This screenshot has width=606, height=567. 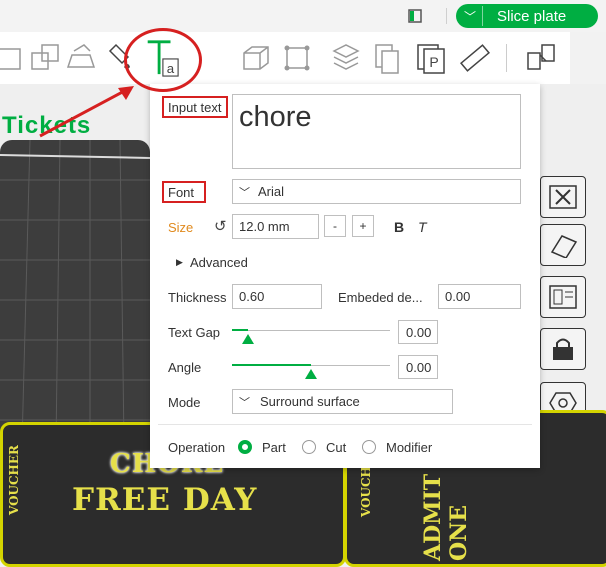 I want to click on assembly-icon, so click(x=541, y=58).